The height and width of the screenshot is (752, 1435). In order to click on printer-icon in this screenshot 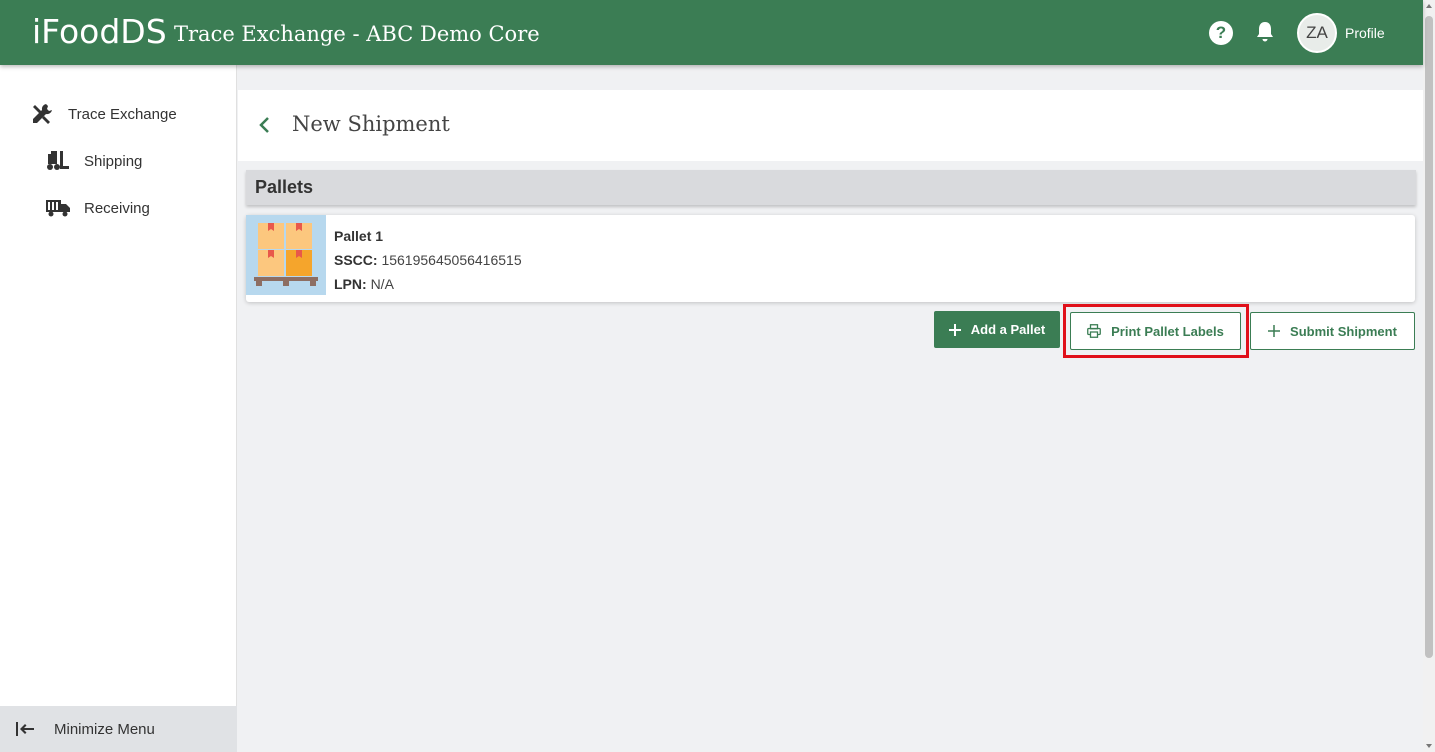, I will do `click(1094, 331)`.